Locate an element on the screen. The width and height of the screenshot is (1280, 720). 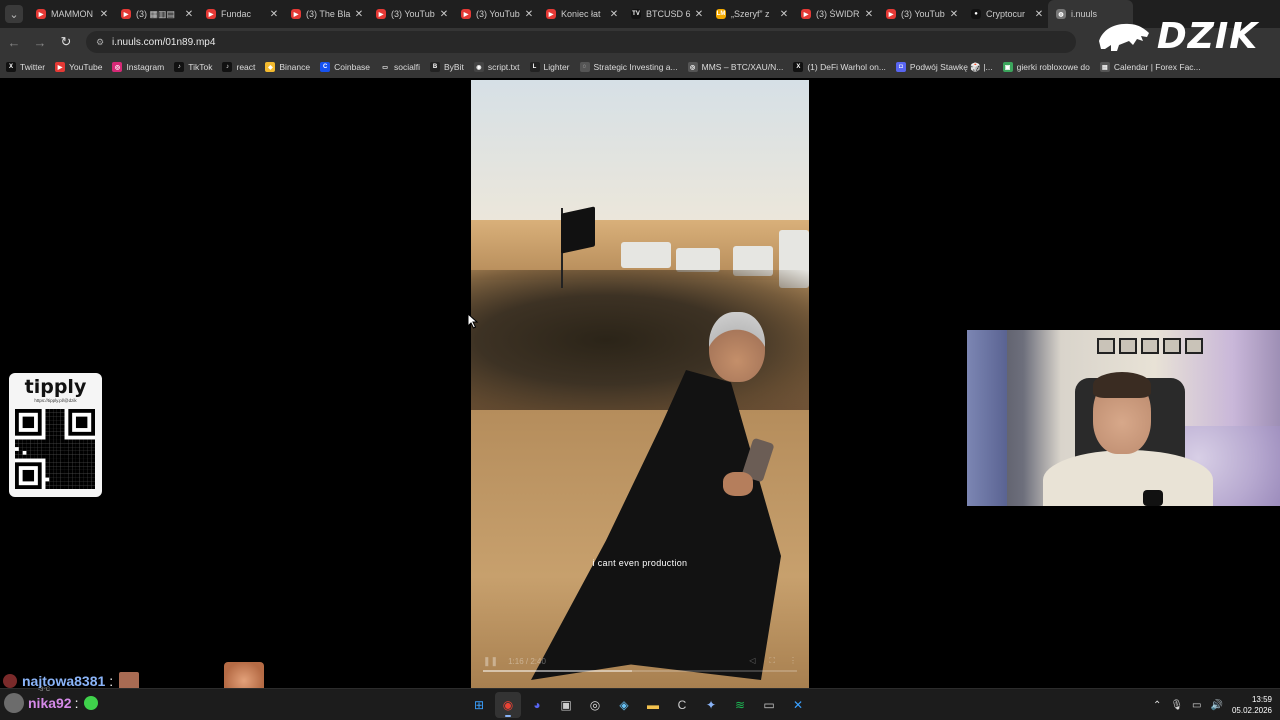
folder-icon: ▬ is located at coordinates (653, 705).